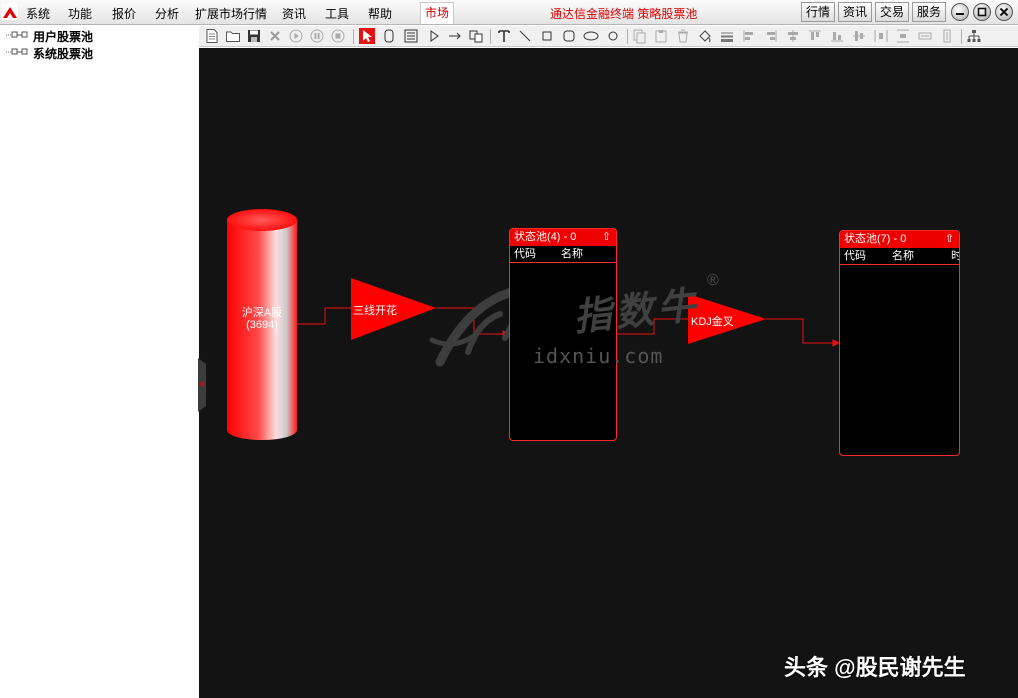  I want to click on close-icon, so click(1004, 12).